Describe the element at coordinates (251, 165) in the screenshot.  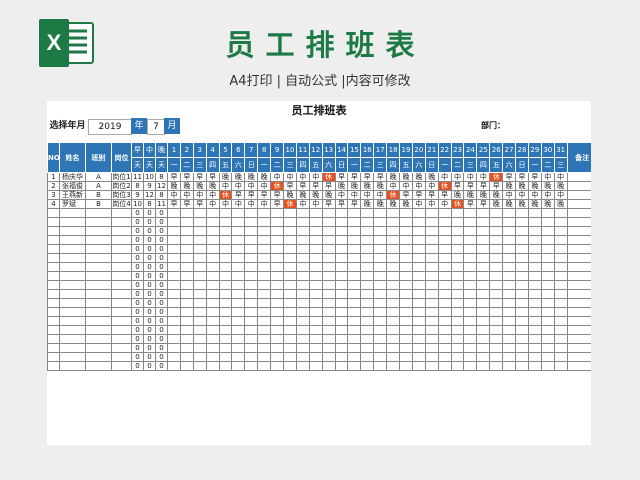
I see `header-weekday: 日` at that location.